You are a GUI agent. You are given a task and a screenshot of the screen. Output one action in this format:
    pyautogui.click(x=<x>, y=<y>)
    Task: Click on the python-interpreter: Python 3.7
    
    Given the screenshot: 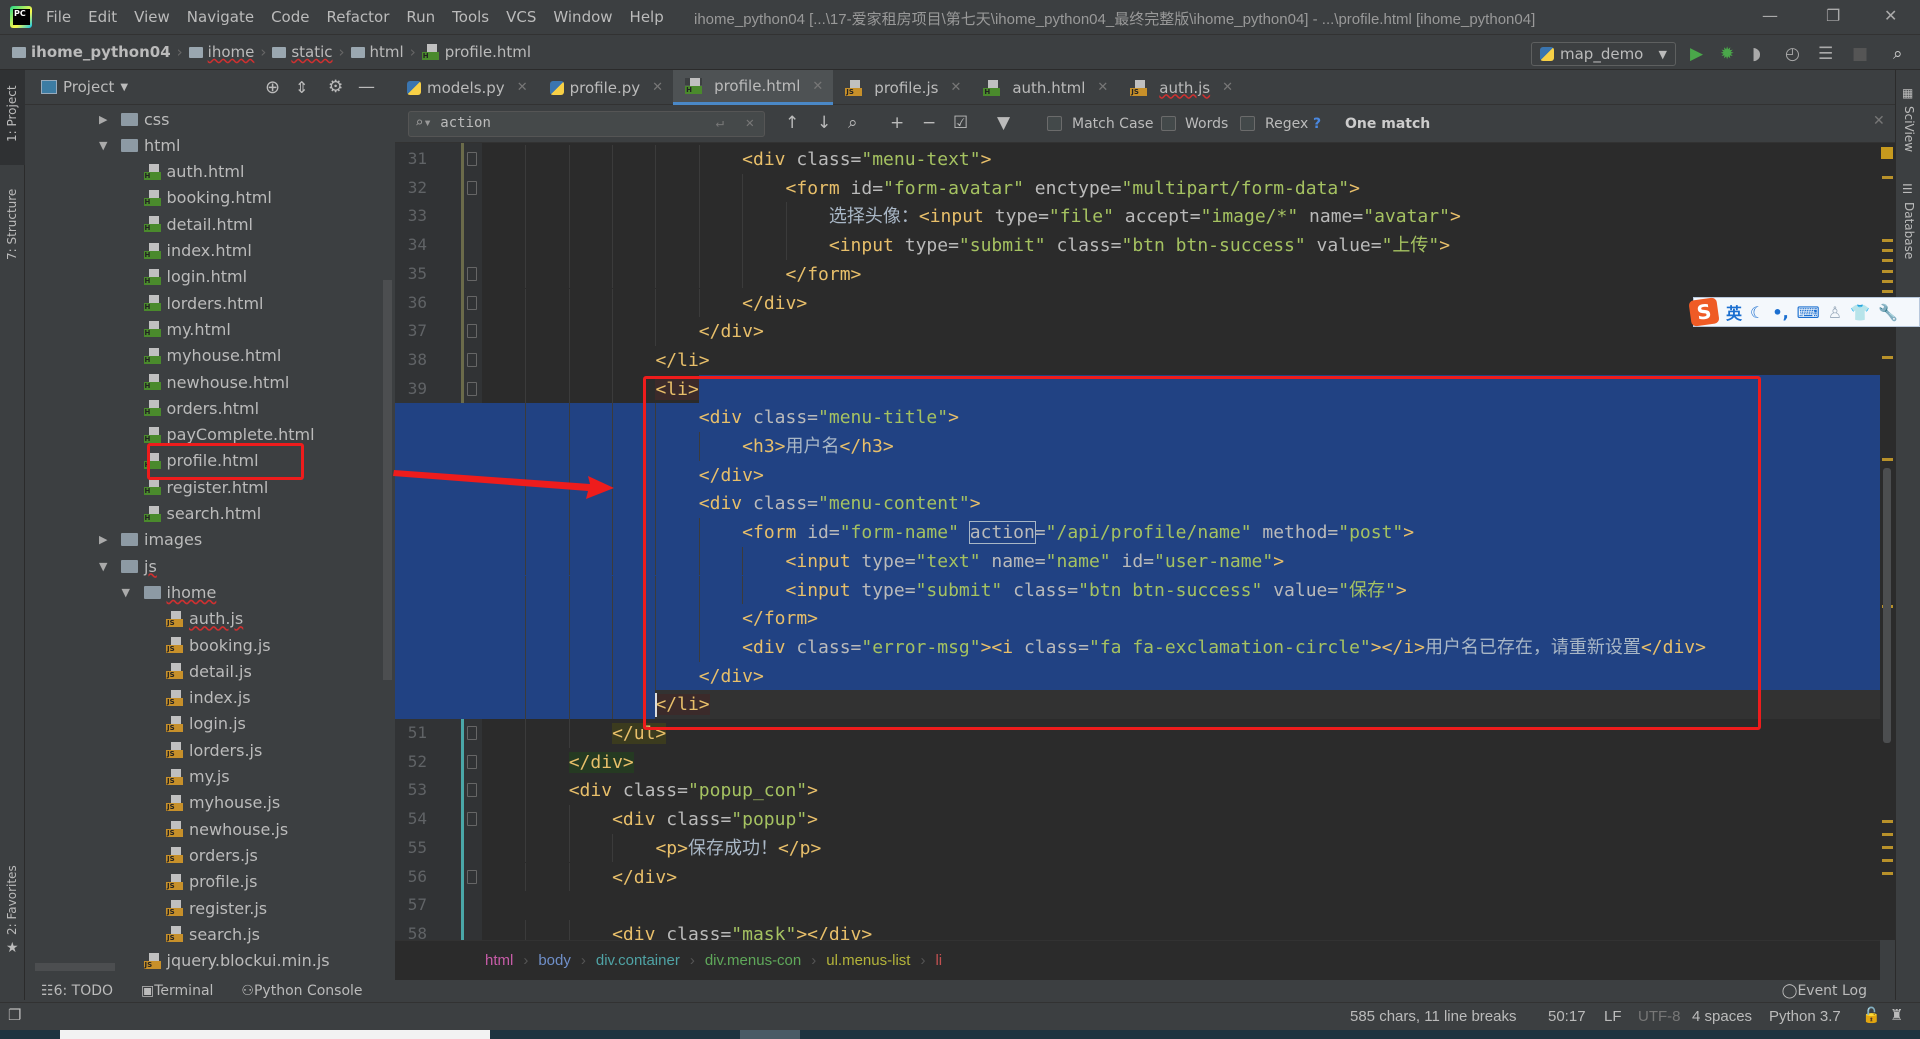 What is the action you would take?
    pyautogui.click(x=1805, y=1016)
    